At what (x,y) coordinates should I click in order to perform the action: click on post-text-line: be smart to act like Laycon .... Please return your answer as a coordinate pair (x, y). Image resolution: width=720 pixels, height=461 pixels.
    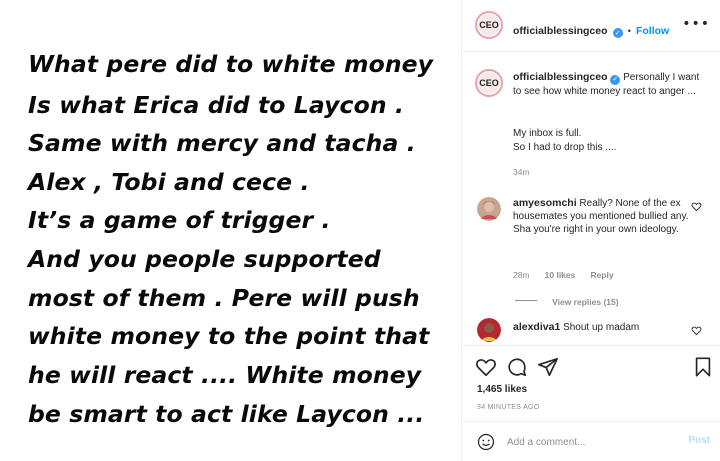
    Looking at the image, I should click on (226, 414).